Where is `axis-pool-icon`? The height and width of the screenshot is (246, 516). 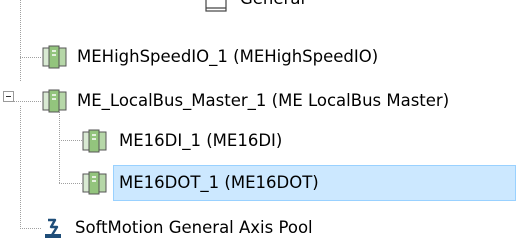 axis-pool-icon is located at coordinates (53, 228).